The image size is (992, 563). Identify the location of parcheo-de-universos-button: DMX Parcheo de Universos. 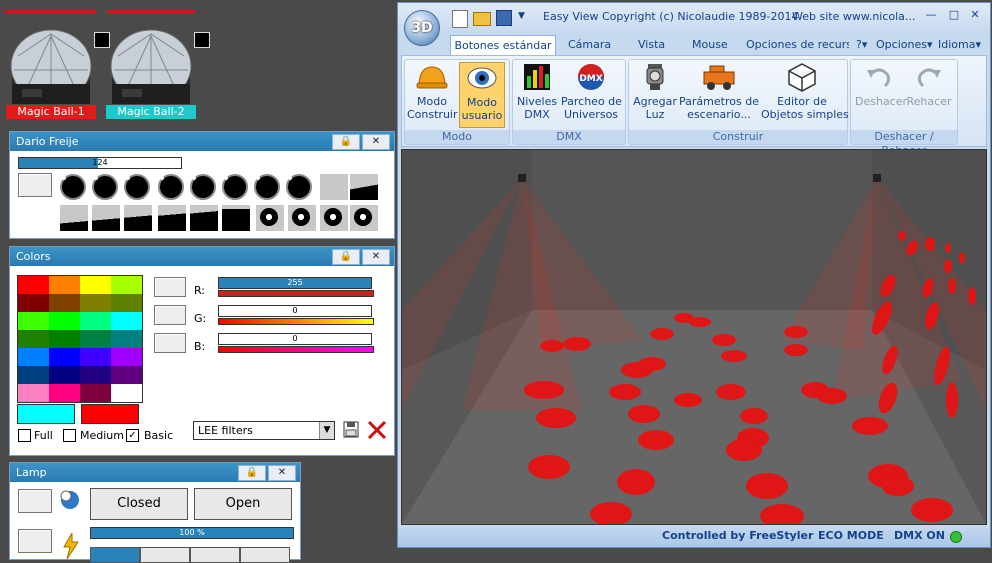
(591, 94).